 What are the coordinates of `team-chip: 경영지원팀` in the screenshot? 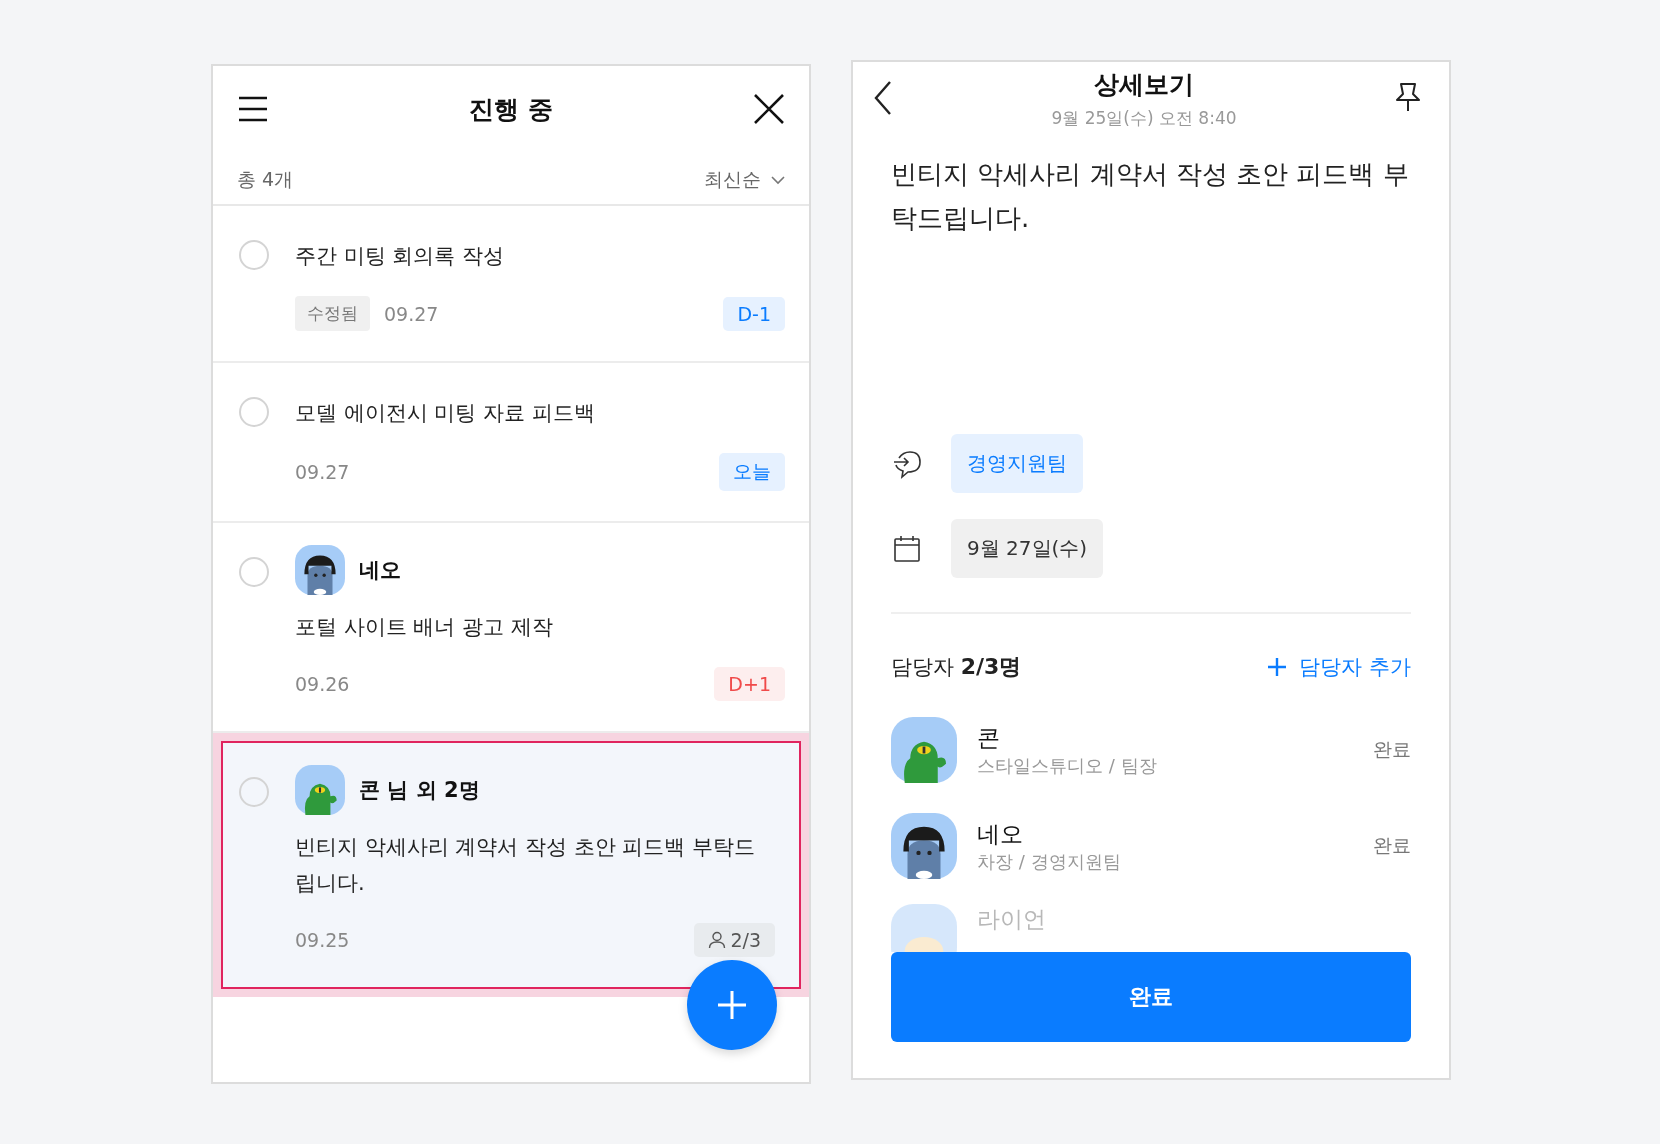 It's located at (1017, 463).